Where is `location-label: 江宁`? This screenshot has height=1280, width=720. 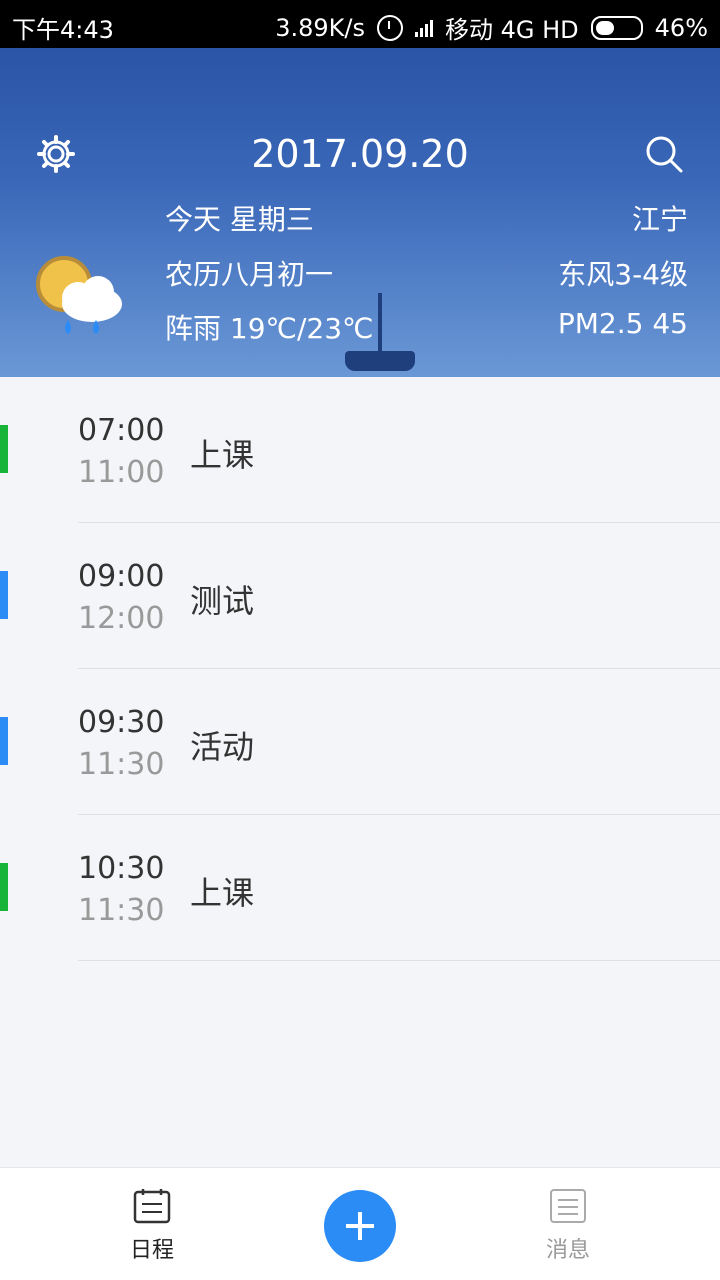
location-label: 江宁 is located at coordinates (659, 219).